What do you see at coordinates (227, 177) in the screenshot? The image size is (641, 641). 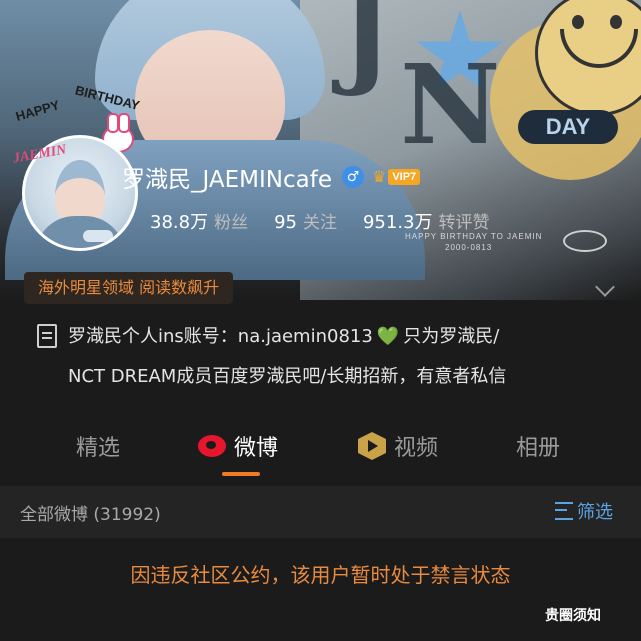 I see `username: 罗渽民_JAEMINcafe` at bounding box center [227, 177].